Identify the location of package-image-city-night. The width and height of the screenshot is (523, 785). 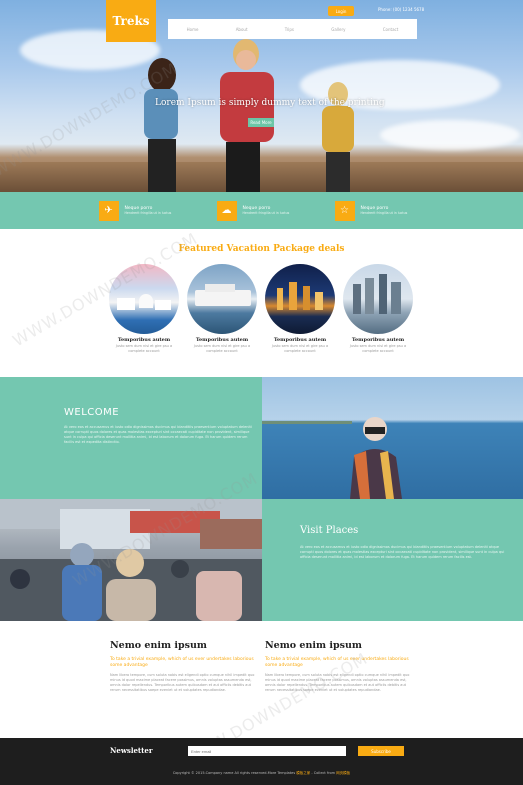
(300, 299).